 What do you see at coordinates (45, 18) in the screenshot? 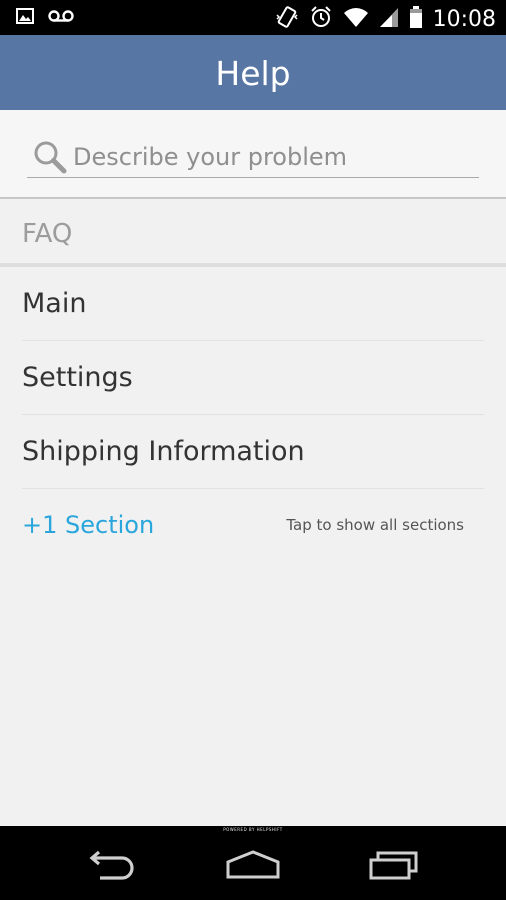
I see `notification-icons` at bounding box center [45, 18].